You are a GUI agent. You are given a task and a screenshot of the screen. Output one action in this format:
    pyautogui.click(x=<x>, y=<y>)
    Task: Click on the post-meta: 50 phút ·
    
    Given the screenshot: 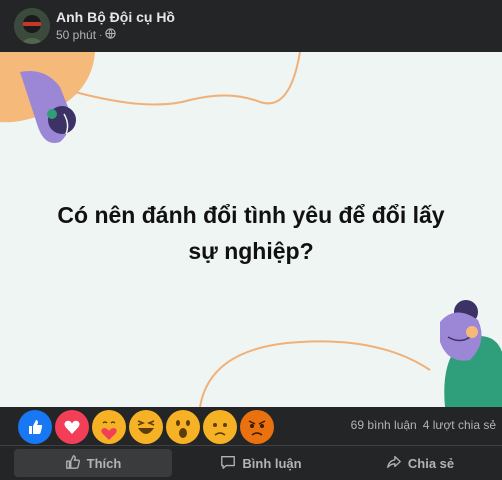 What is the action you would take?
    pyautogui.click(x=86, y=35)
    